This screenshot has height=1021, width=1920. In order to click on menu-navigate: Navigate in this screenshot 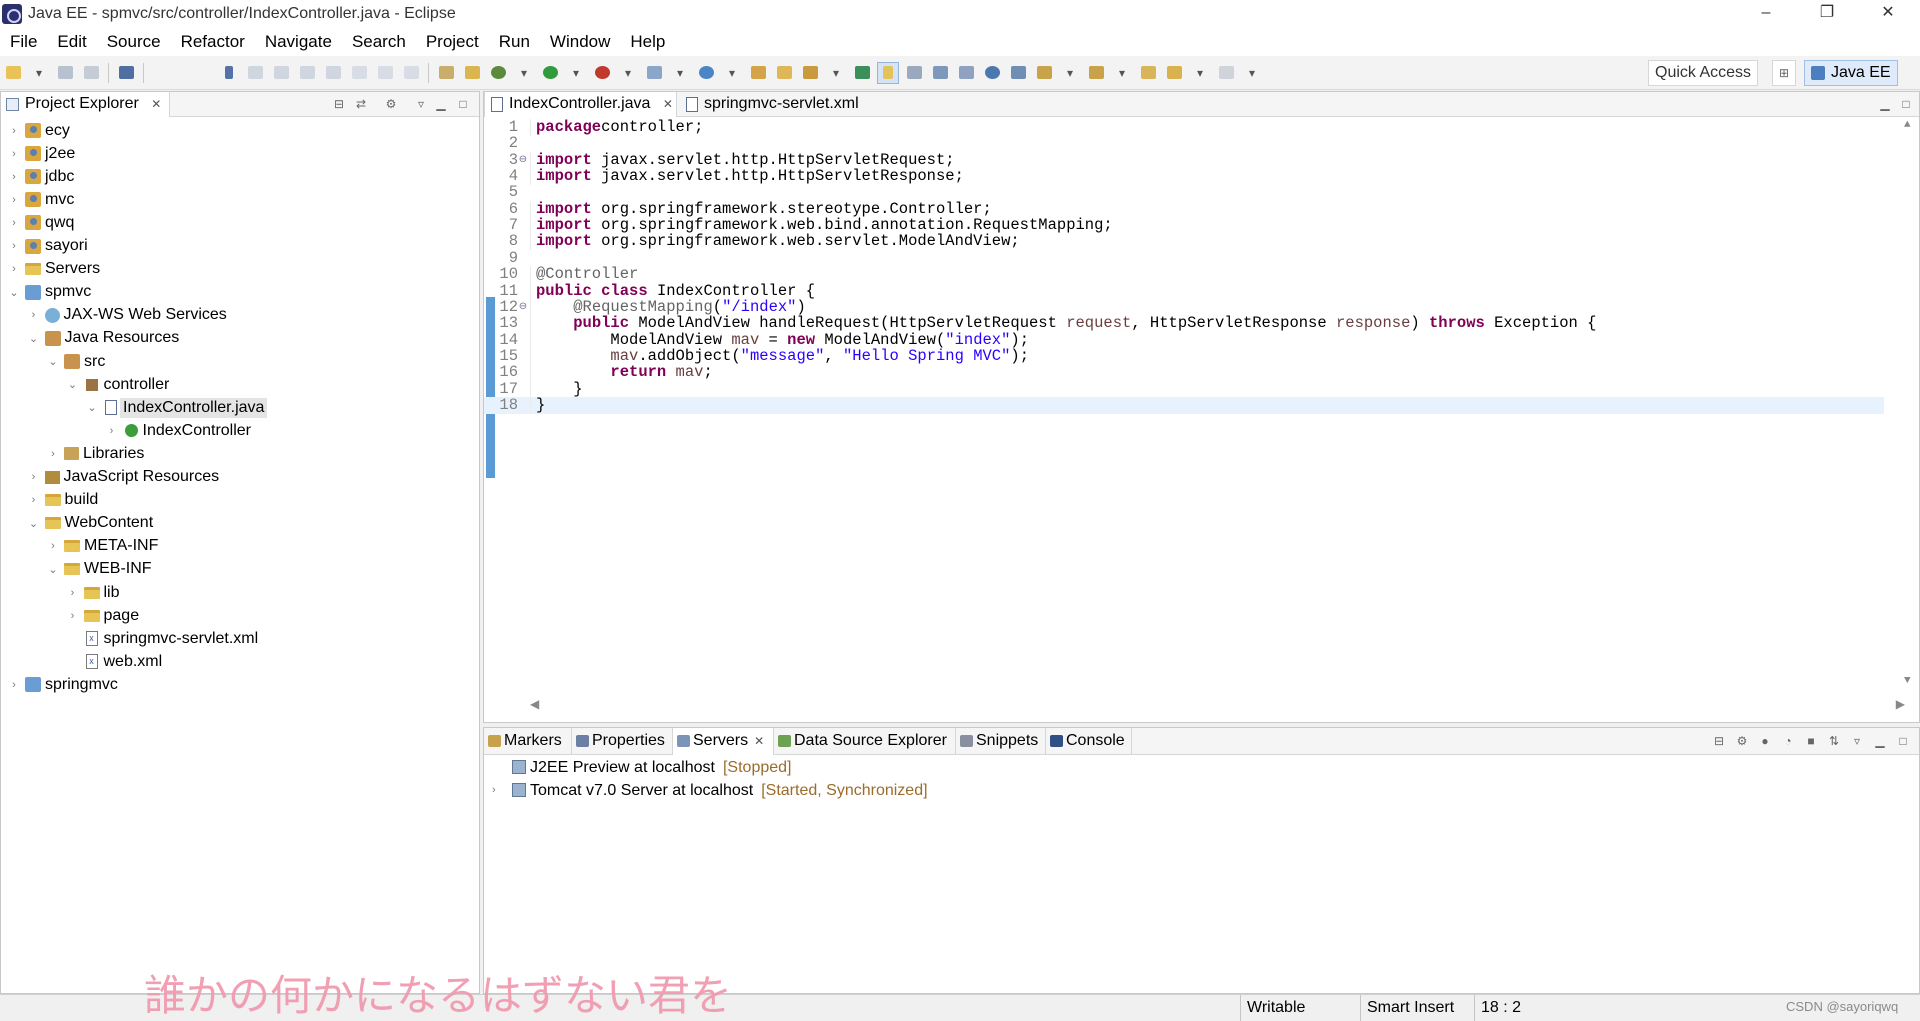, I will do `click(298, 42)`.